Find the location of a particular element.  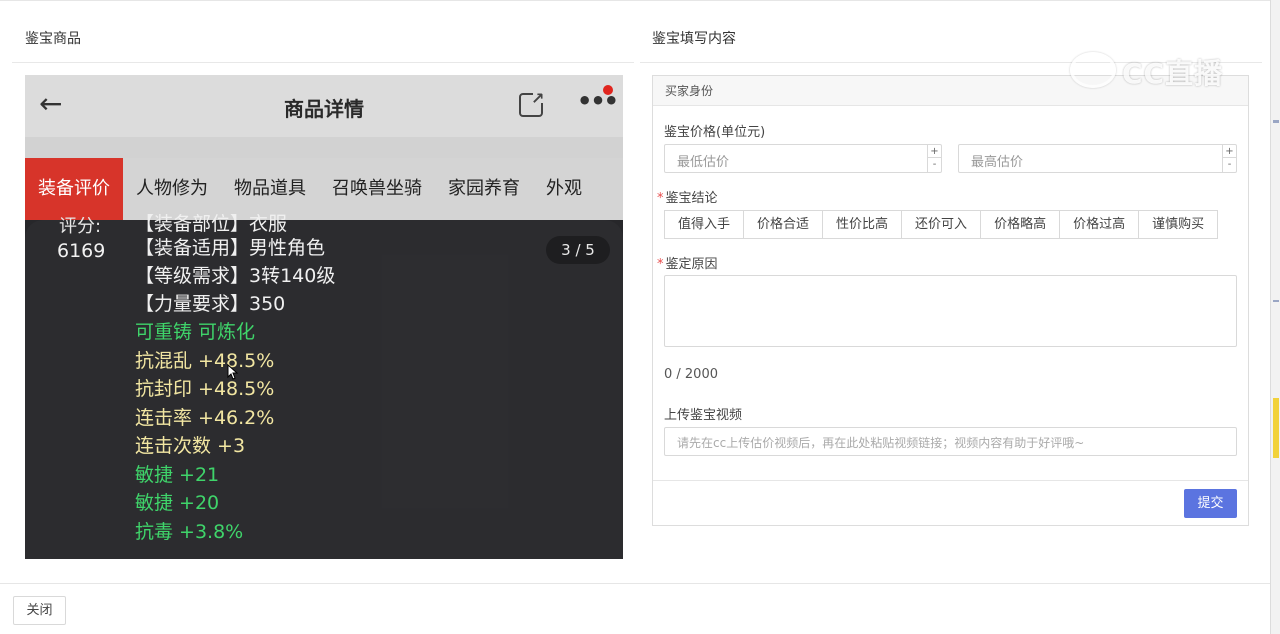

conclusion-option-slightly-high: 价格略高 is located at coordinates (1020, 224).